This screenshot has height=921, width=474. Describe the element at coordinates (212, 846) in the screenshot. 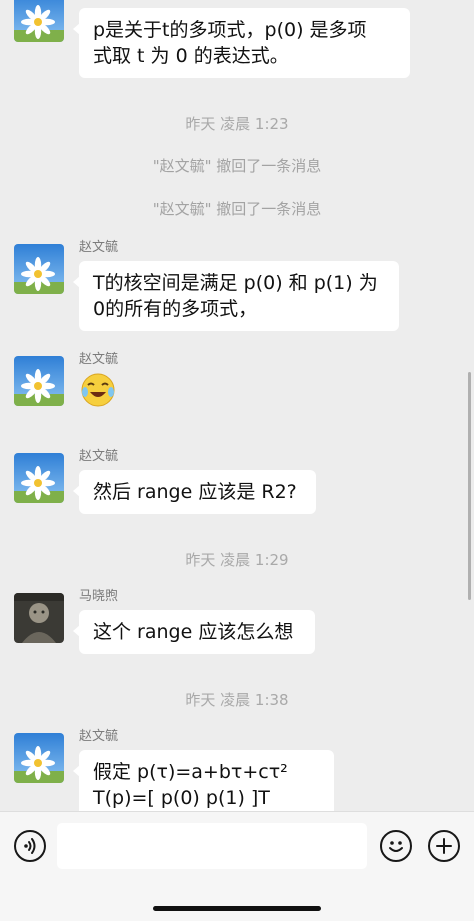

I see `message-input` at that location.